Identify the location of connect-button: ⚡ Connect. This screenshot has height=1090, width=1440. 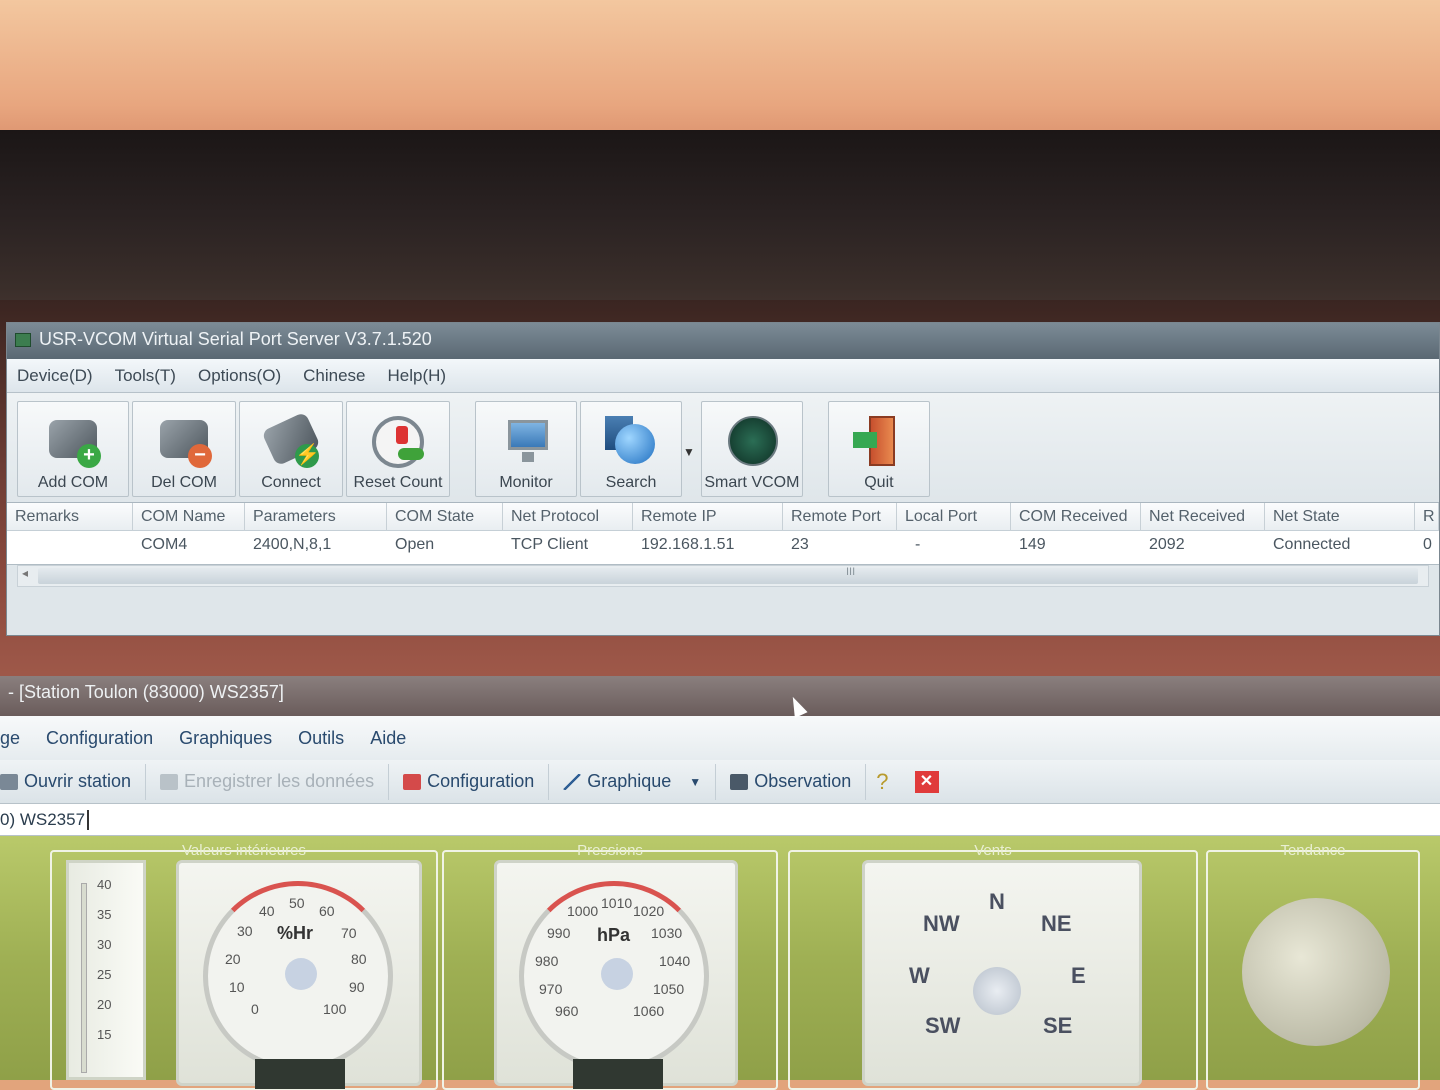
(291, 449).